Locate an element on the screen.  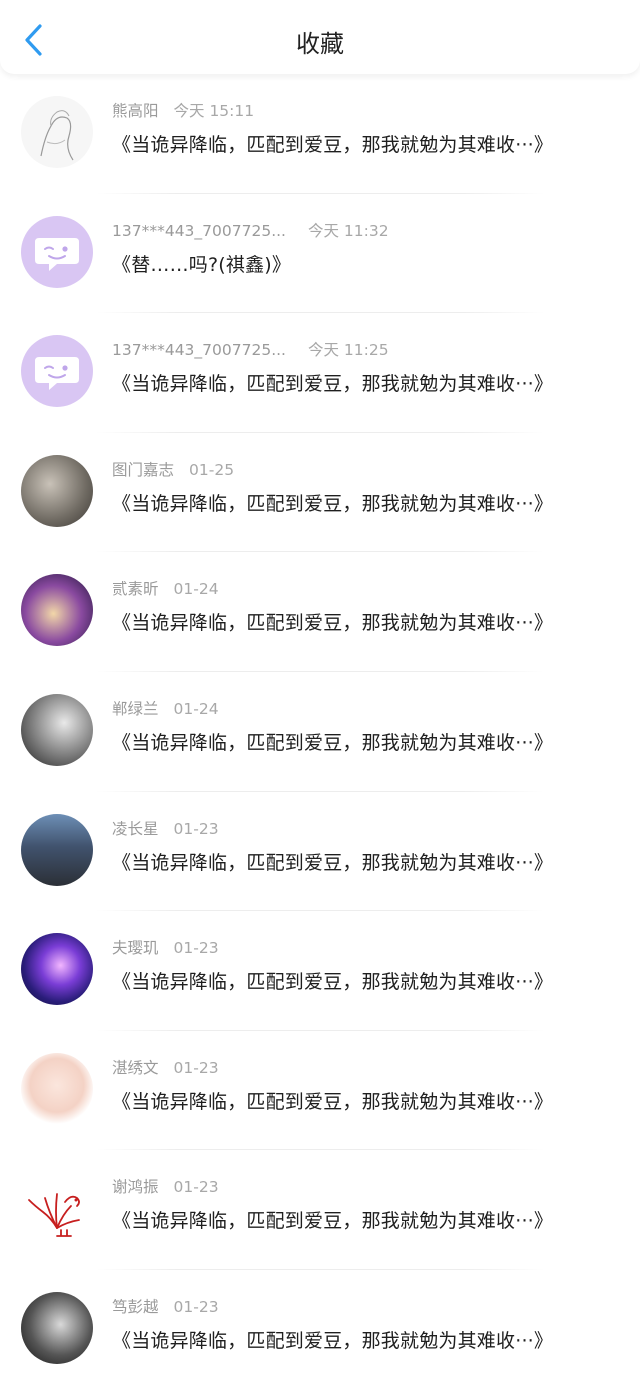
item-meta: 笃彭越 01-23 is located at coordinates (165, 1306).